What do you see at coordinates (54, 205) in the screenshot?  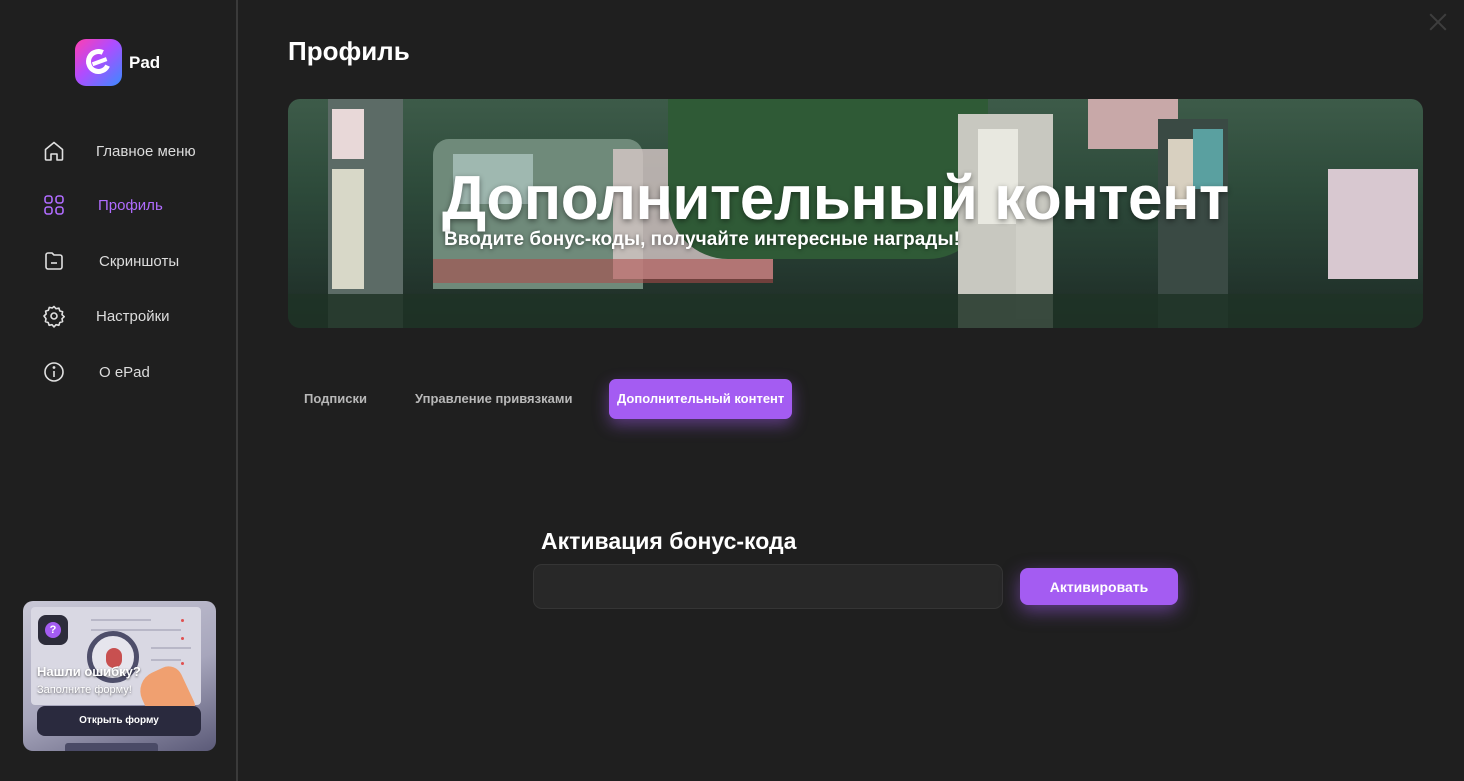 I see `grid-icon` at bounding box center [54, 205].